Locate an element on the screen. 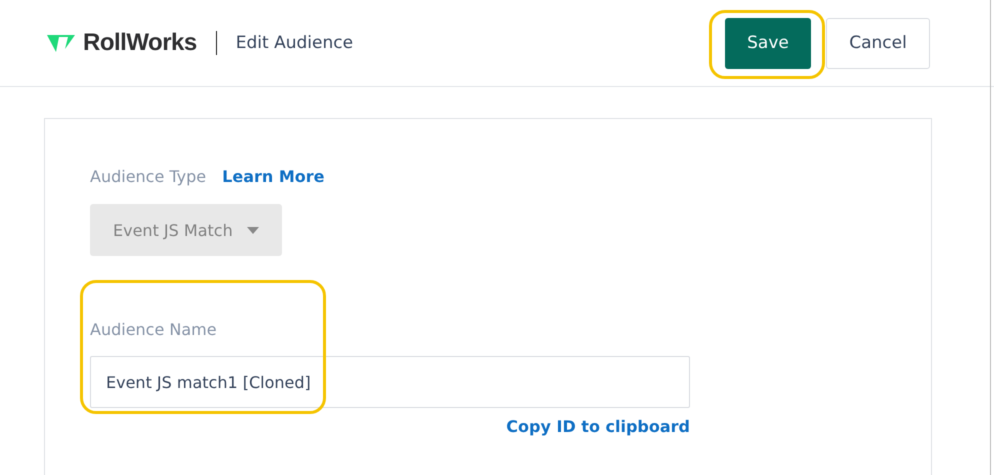 This screenshot has width=994, height=475. input-field: Event JS match1 [Cloned] is located at coordinates (390, 382).